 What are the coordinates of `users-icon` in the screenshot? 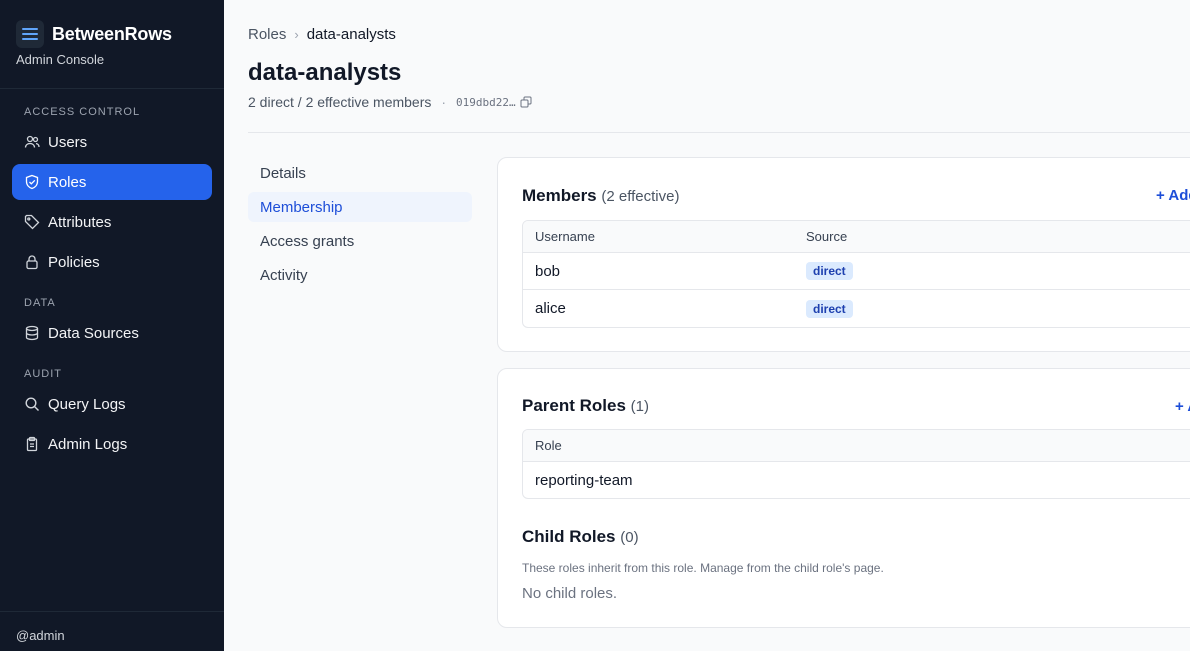 It's located at (32, 141).